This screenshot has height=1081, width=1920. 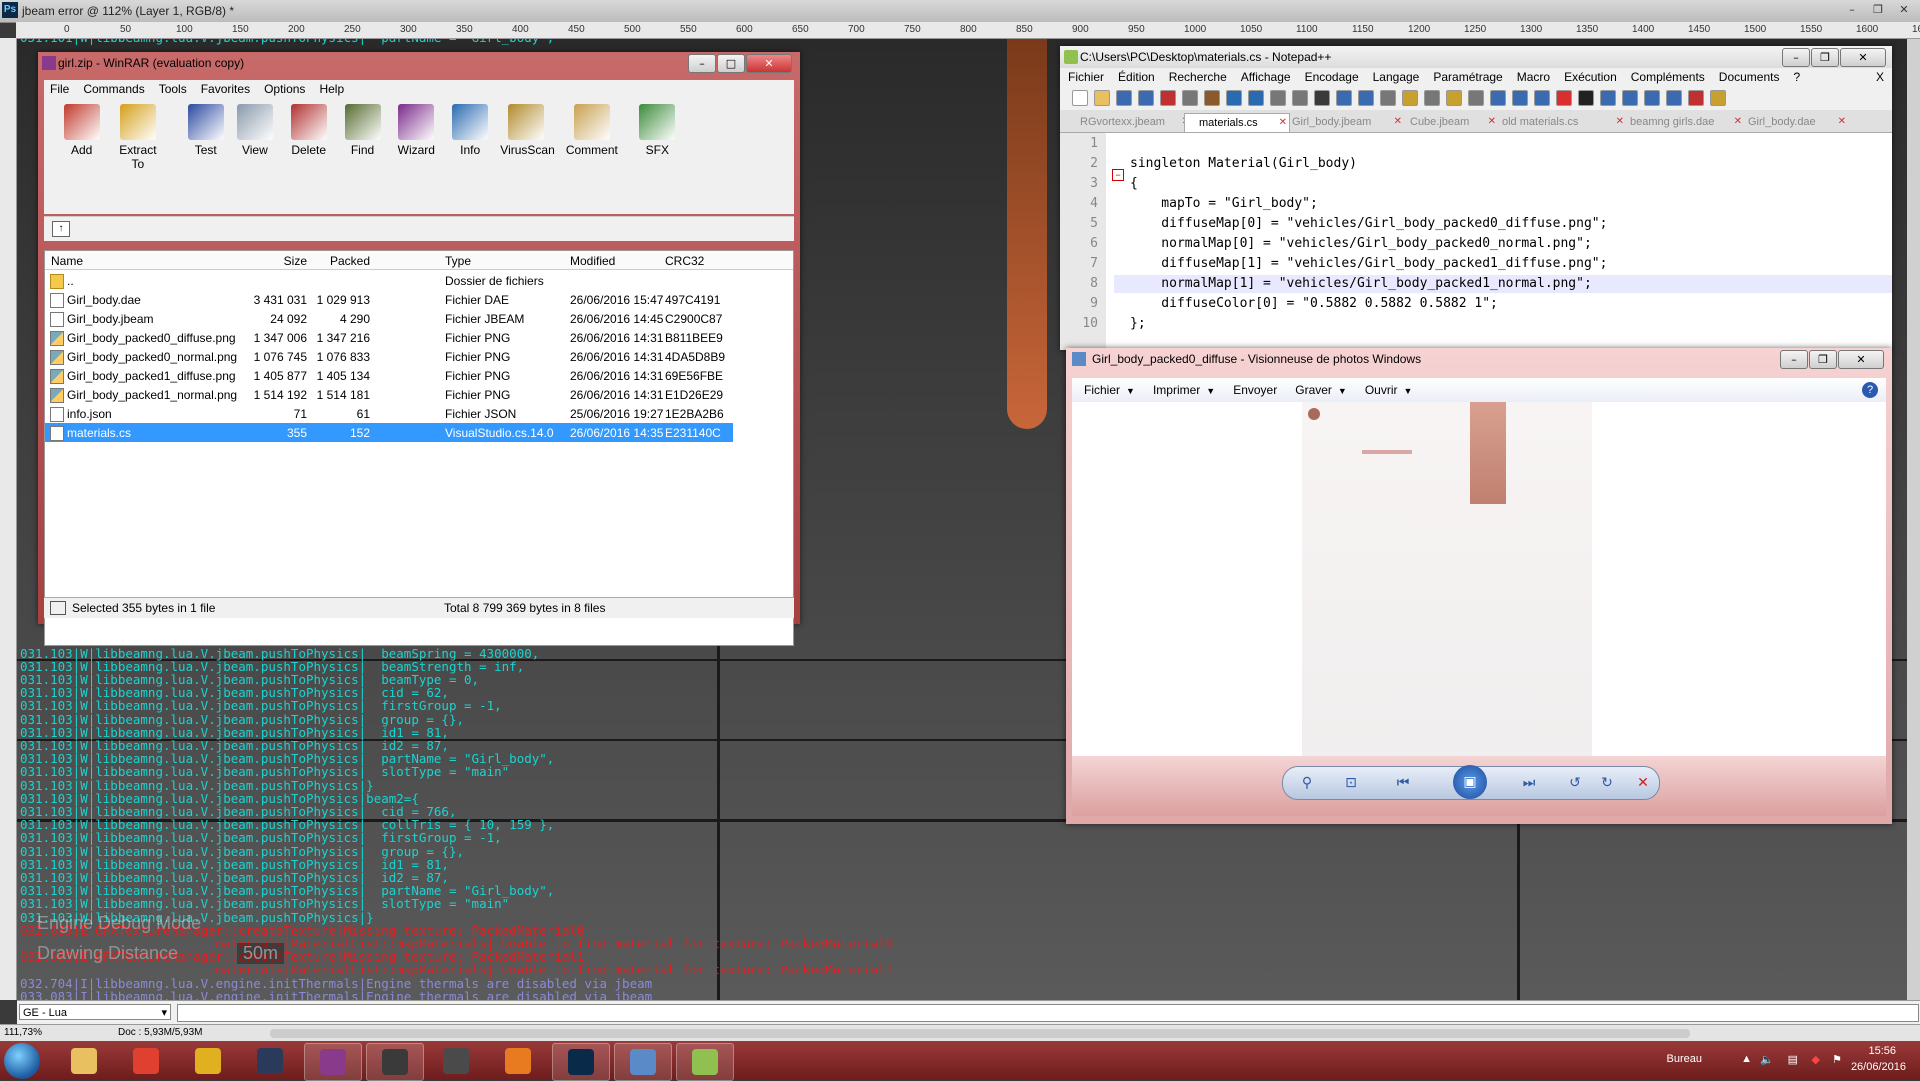 What do you see at coordinates (1913, 519) in the screenshot?
I see `vertical-scrollbar` at bounding box center [1913, 519].